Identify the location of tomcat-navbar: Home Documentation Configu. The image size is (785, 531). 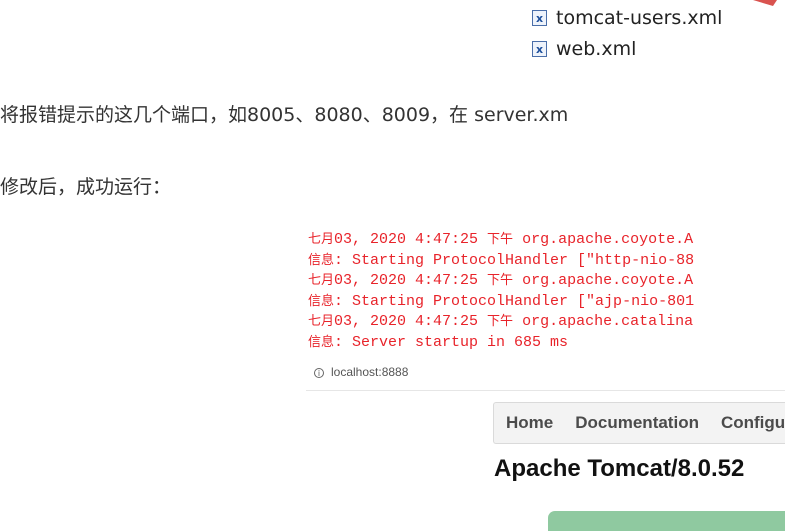
(639, 423).